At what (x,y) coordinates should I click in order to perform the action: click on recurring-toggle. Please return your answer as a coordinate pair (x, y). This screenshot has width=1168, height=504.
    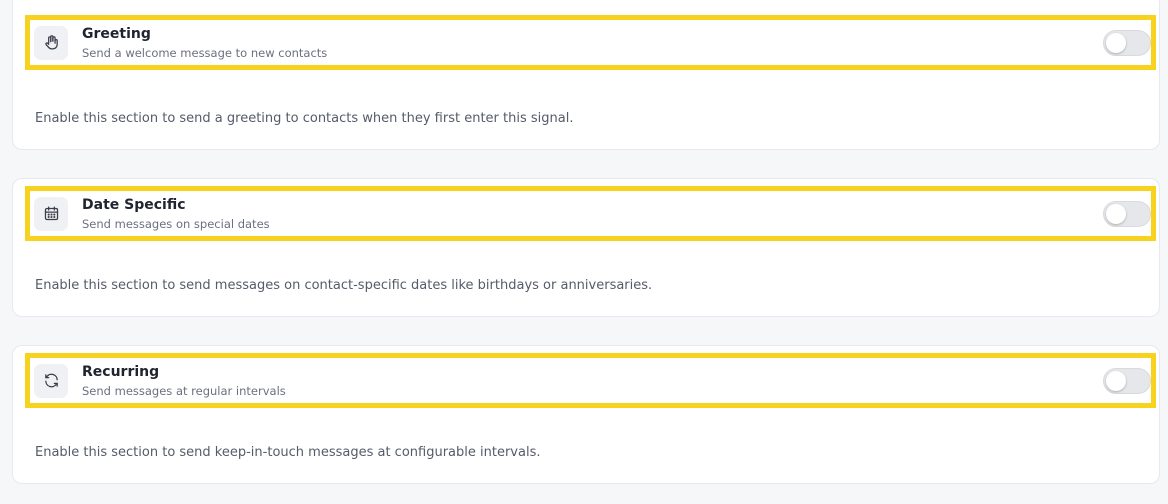
    Looking at the image, I should click on (1127, 380).